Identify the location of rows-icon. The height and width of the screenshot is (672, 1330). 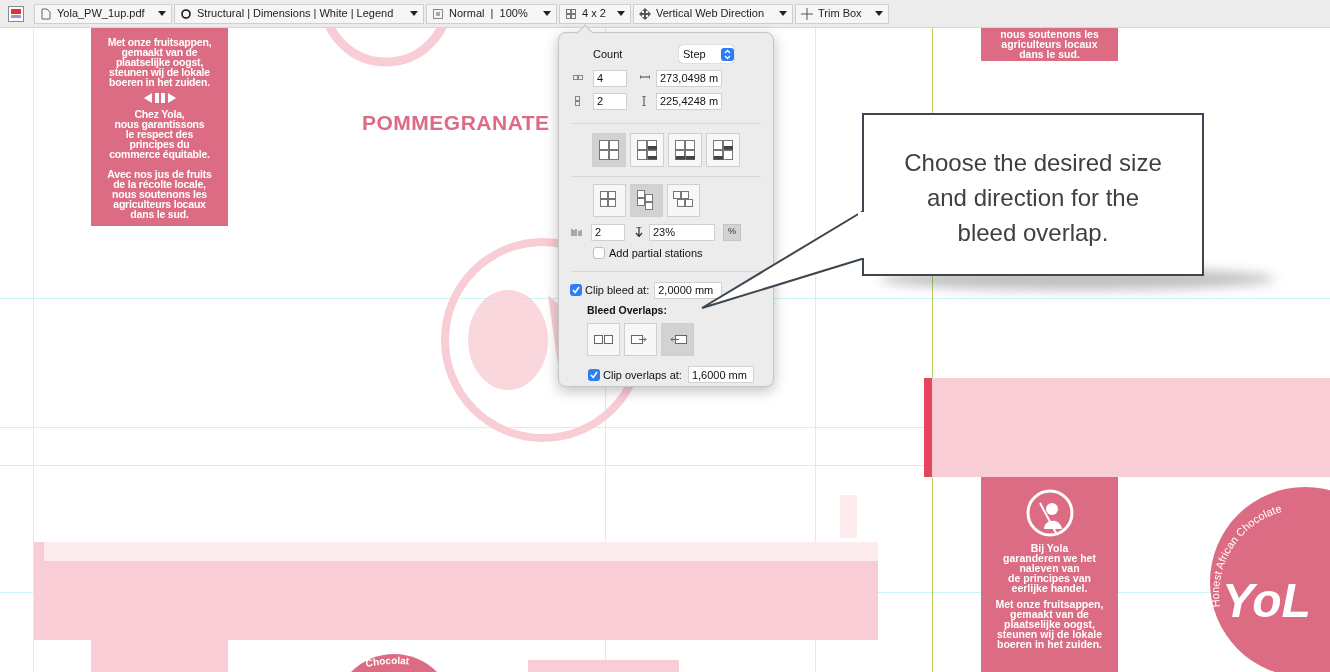
(578, 101).